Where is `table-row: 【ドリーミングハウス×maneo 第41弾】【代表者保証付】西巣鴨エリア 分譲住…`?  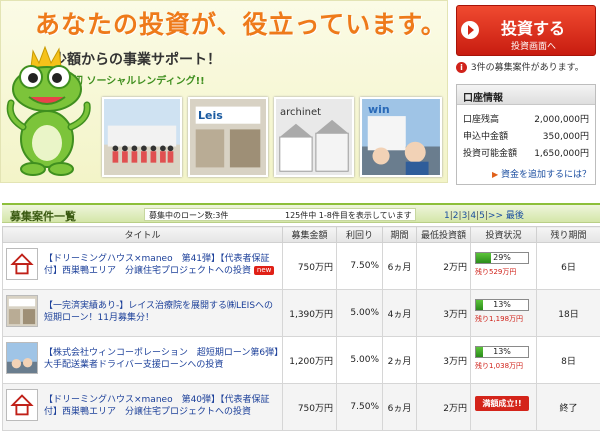 table-row: 【ドリーミングハウス×maneo 第41弾】【代表者保証付】西巣鴨エリア 分譲住… is located at coordinates (301, 266).